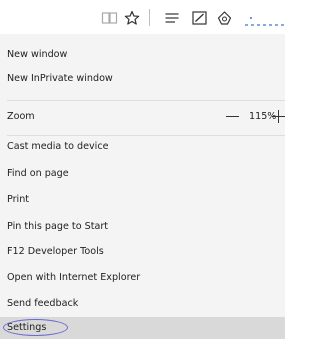  What do you see at coordinates (232, 116) in the screenshot?
I see `zoom-out-button` at bounding box center [232, 116].